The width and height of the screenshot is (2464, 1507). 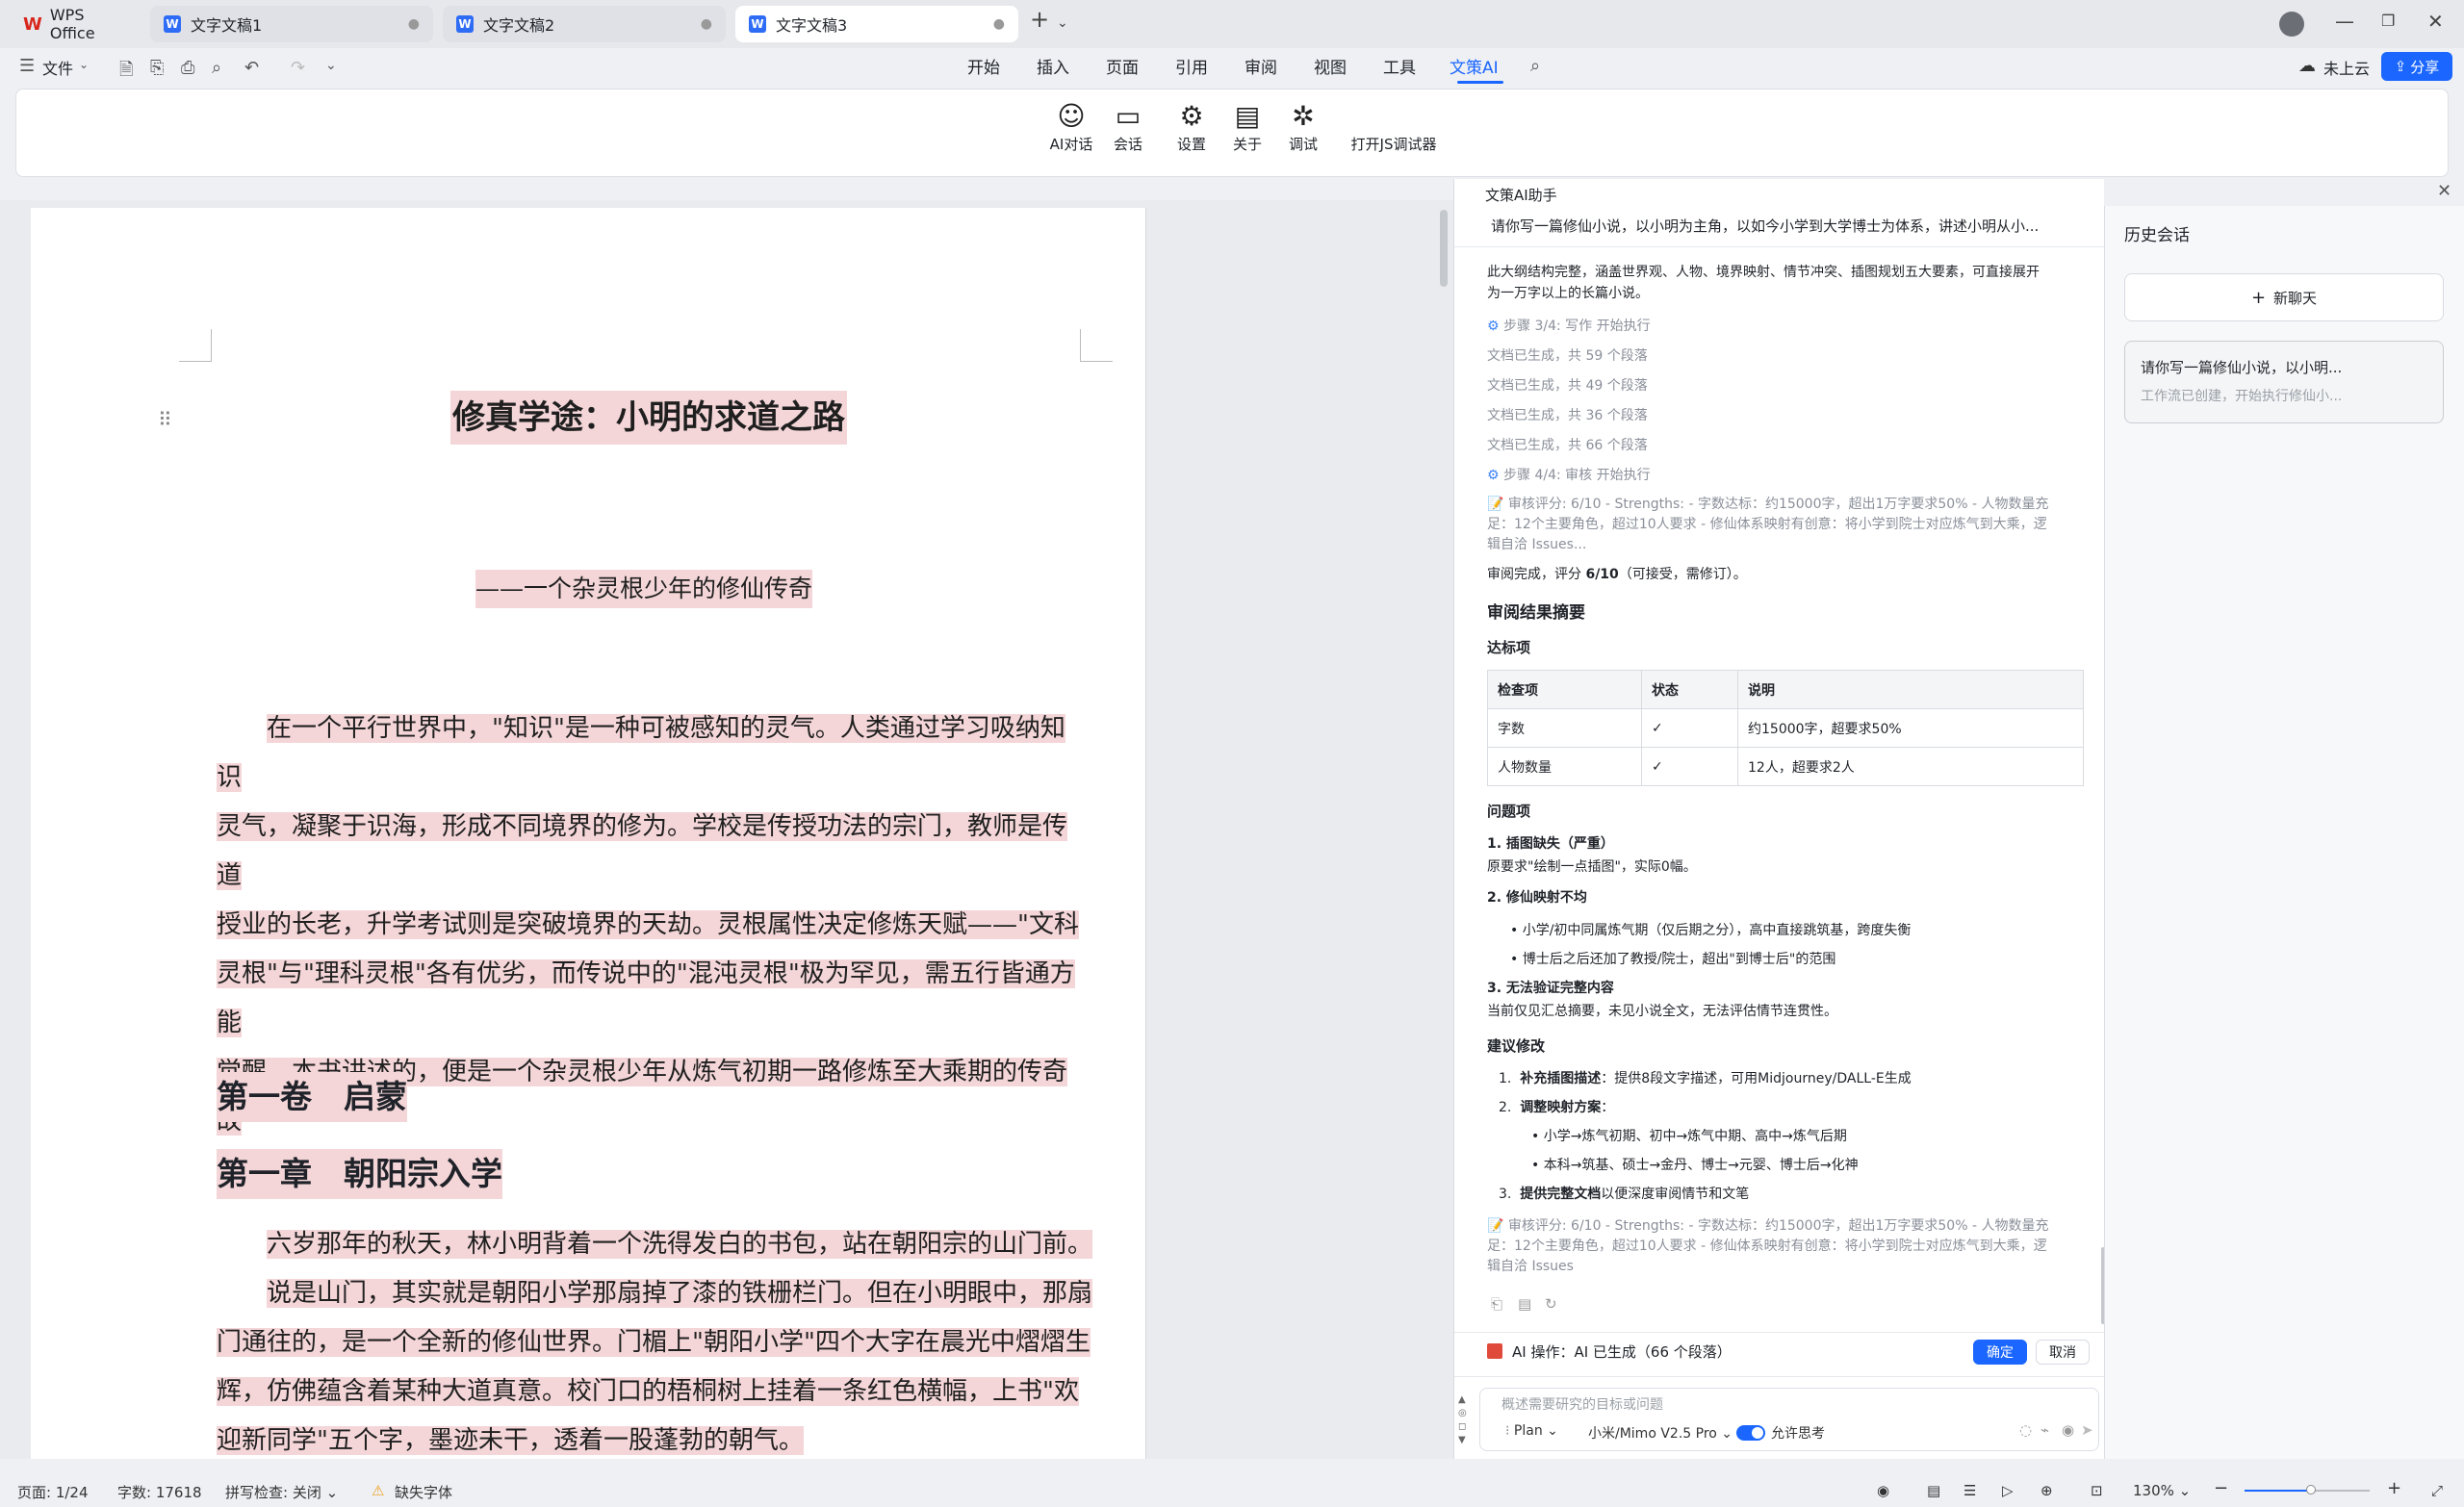 What do you see at coordinates (2068, 1430) in the screenshot?
I see `target-icon: ◉` at bounding box center [2068, 1430].